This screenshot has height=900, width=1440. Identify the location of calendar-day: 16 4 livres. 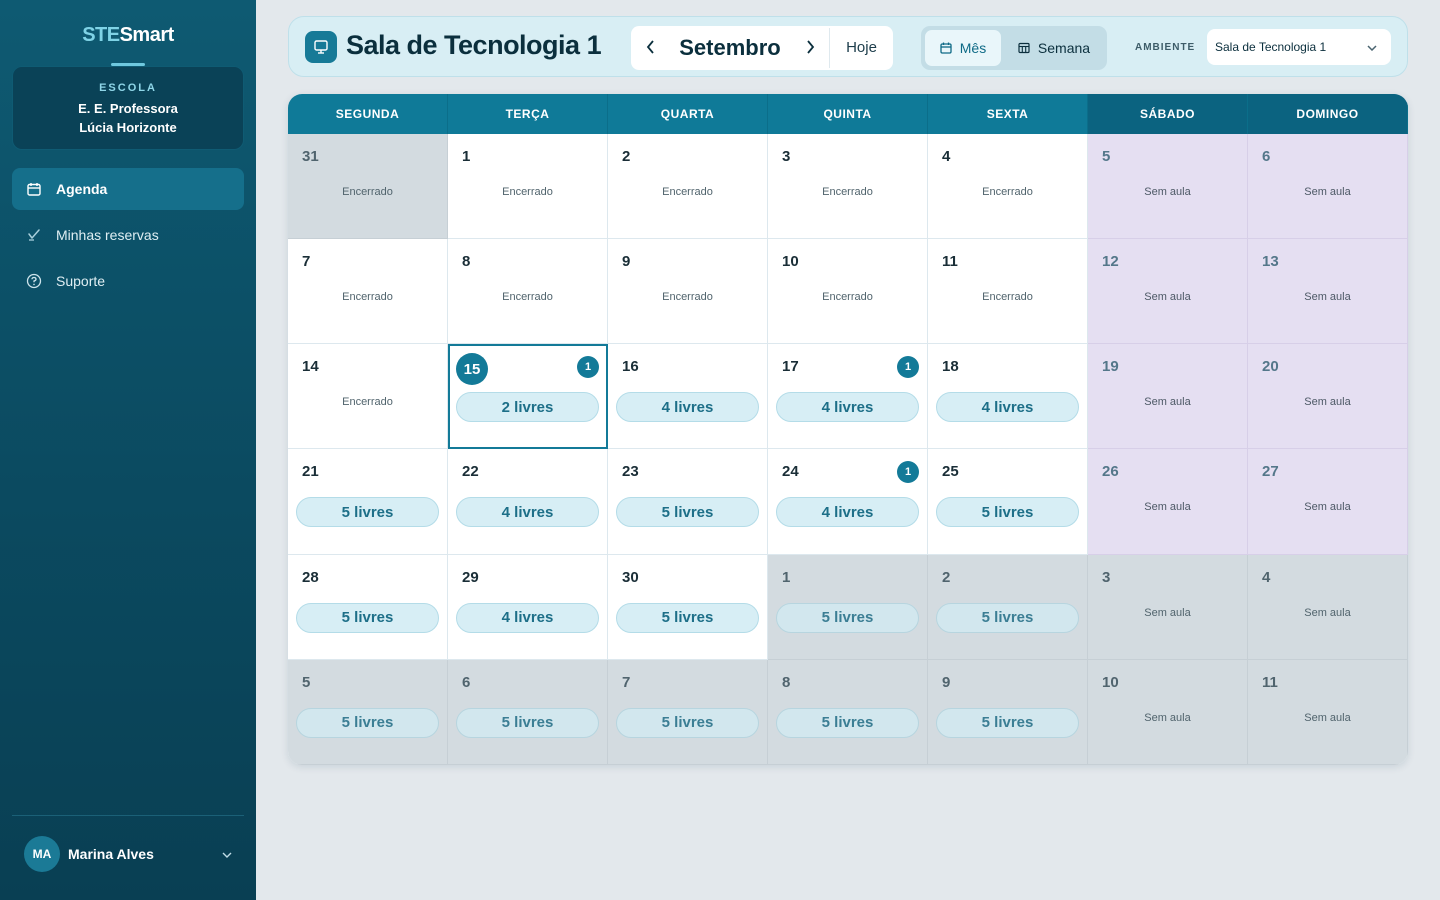
(688, 397).